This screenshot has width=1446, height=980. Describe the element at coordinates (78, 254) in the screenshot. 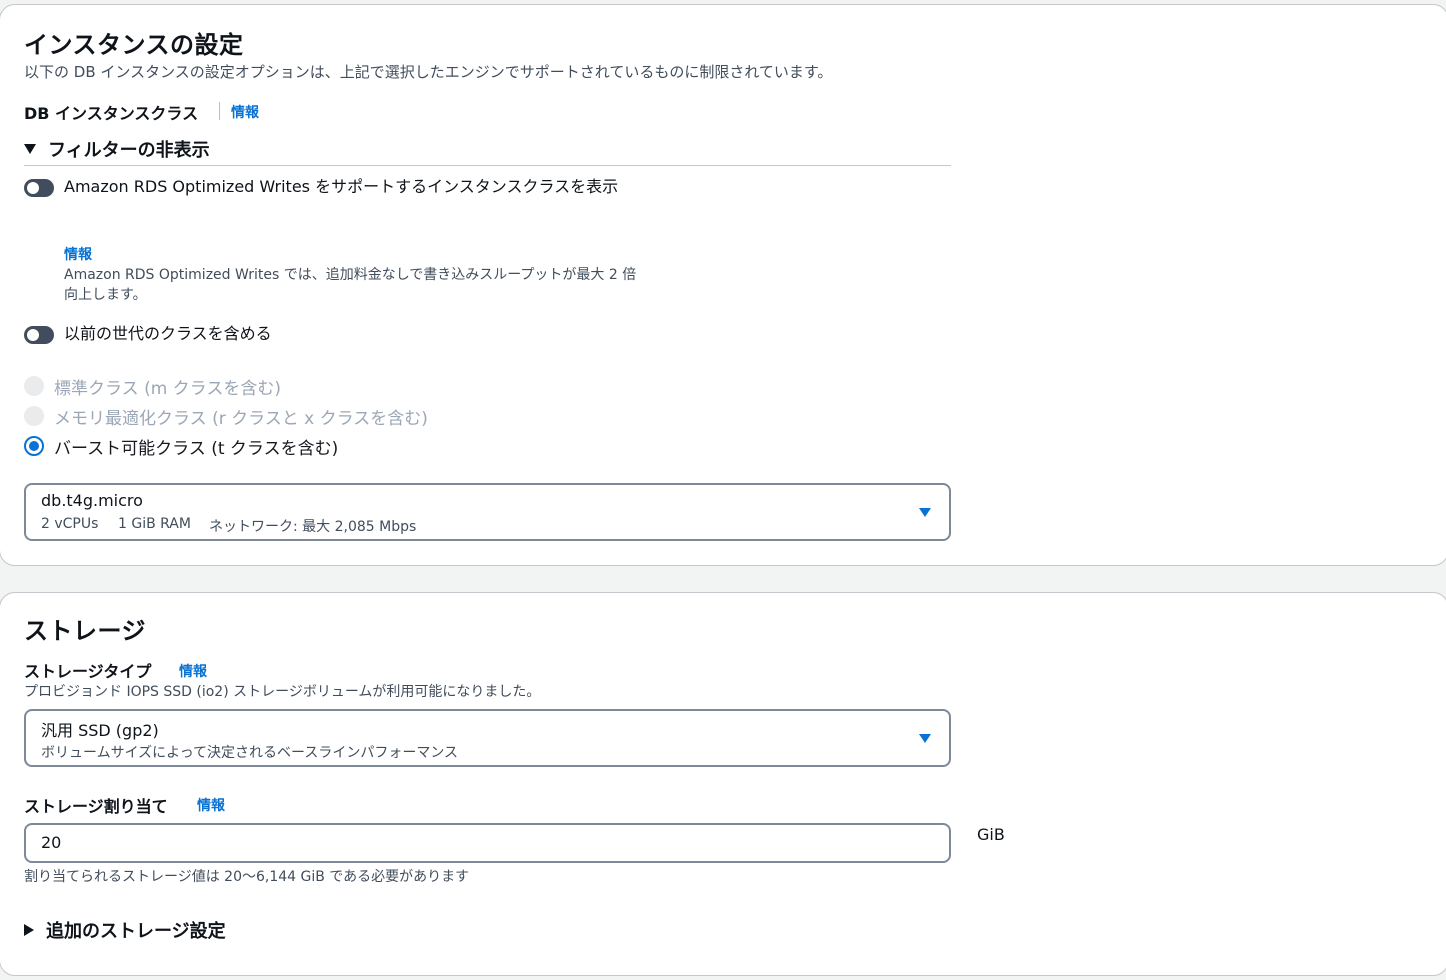

I see `optimized-writes-info-link: 情報` at that location.